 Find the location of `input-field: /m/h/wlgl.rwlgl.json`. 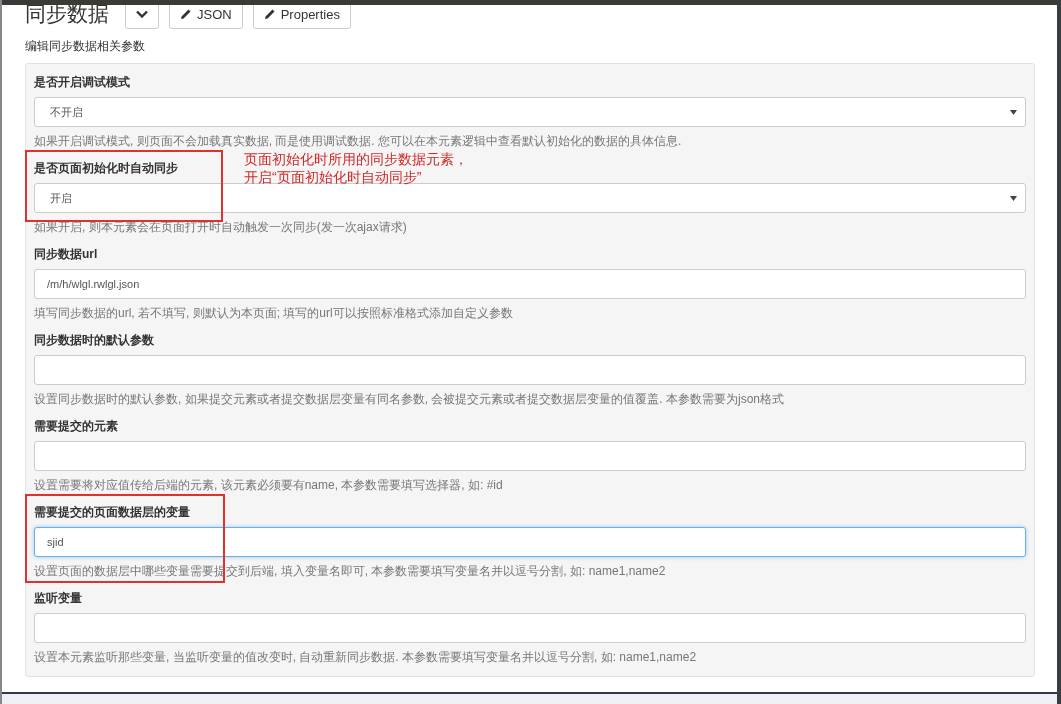

input-field: /m/h/wlgl.rwlgl.json is located at coordinates (530, 284).